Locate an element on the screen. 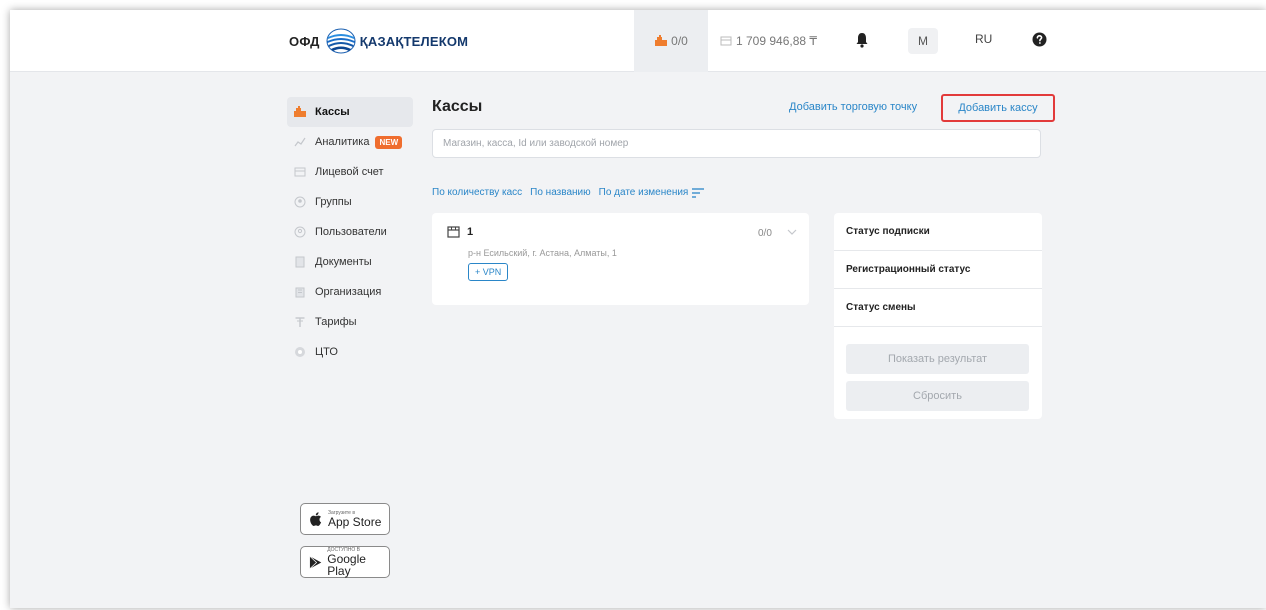 This screenshot has height=610, width=1266. app-store-button: Загрузите в App Store is located at coordinates (345, 519).